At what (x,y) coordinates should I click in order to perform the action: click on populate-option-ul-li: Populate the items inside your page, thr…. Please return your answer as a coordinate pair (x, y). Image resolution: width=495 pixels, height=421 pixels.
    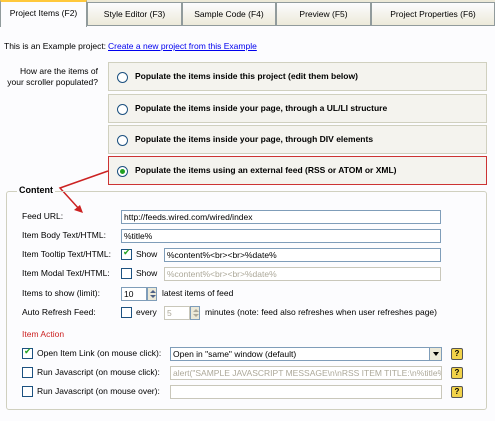
    Looking at the image, I should click on (297, 108).